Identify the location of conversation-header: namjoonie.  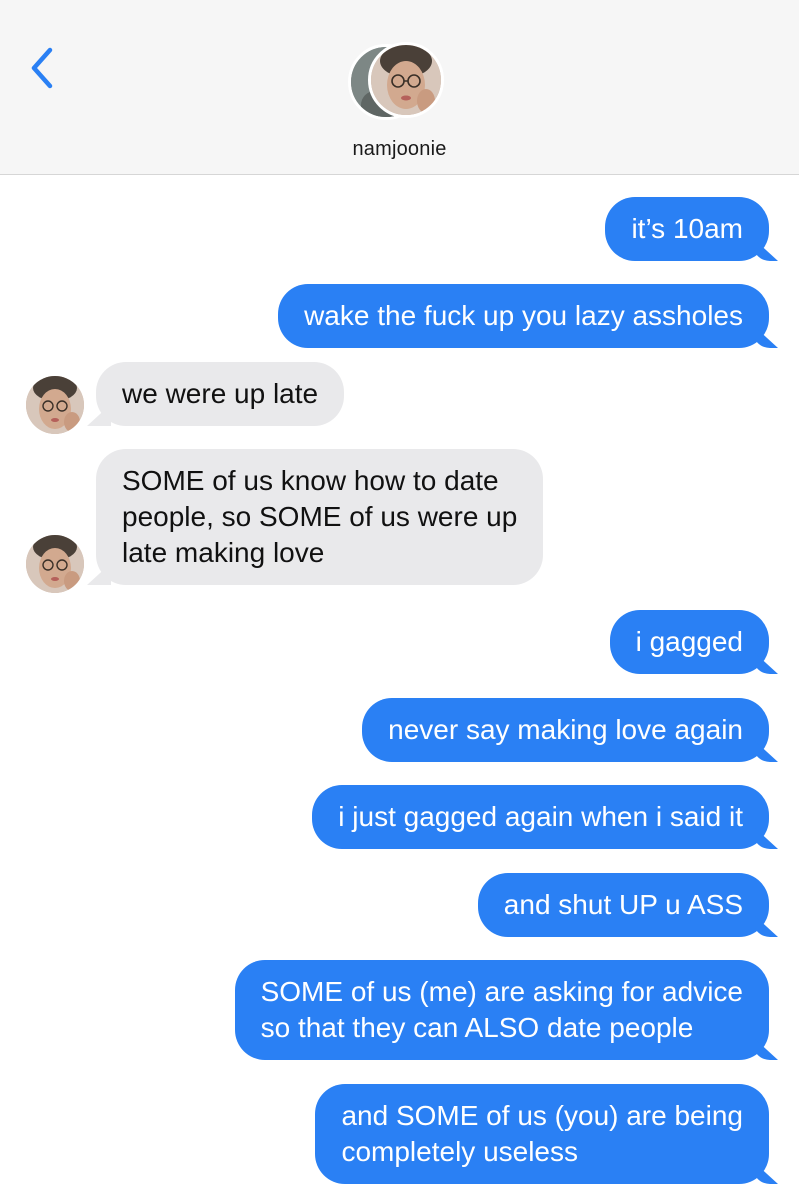
(399, 87).